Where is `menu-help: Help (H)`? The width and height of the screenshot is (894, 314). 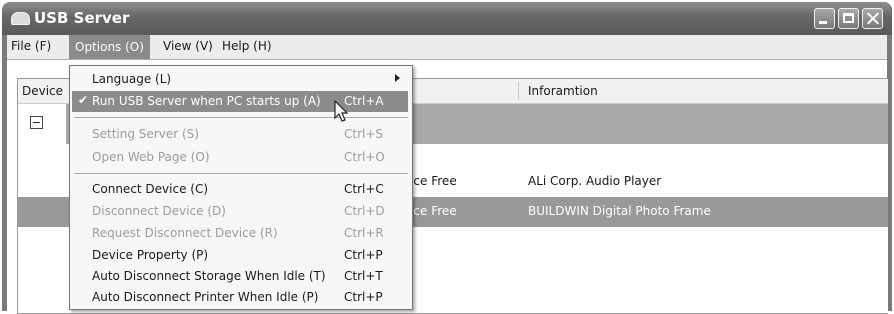 menu-help: Help (H) is located at coordinates (247, 46).